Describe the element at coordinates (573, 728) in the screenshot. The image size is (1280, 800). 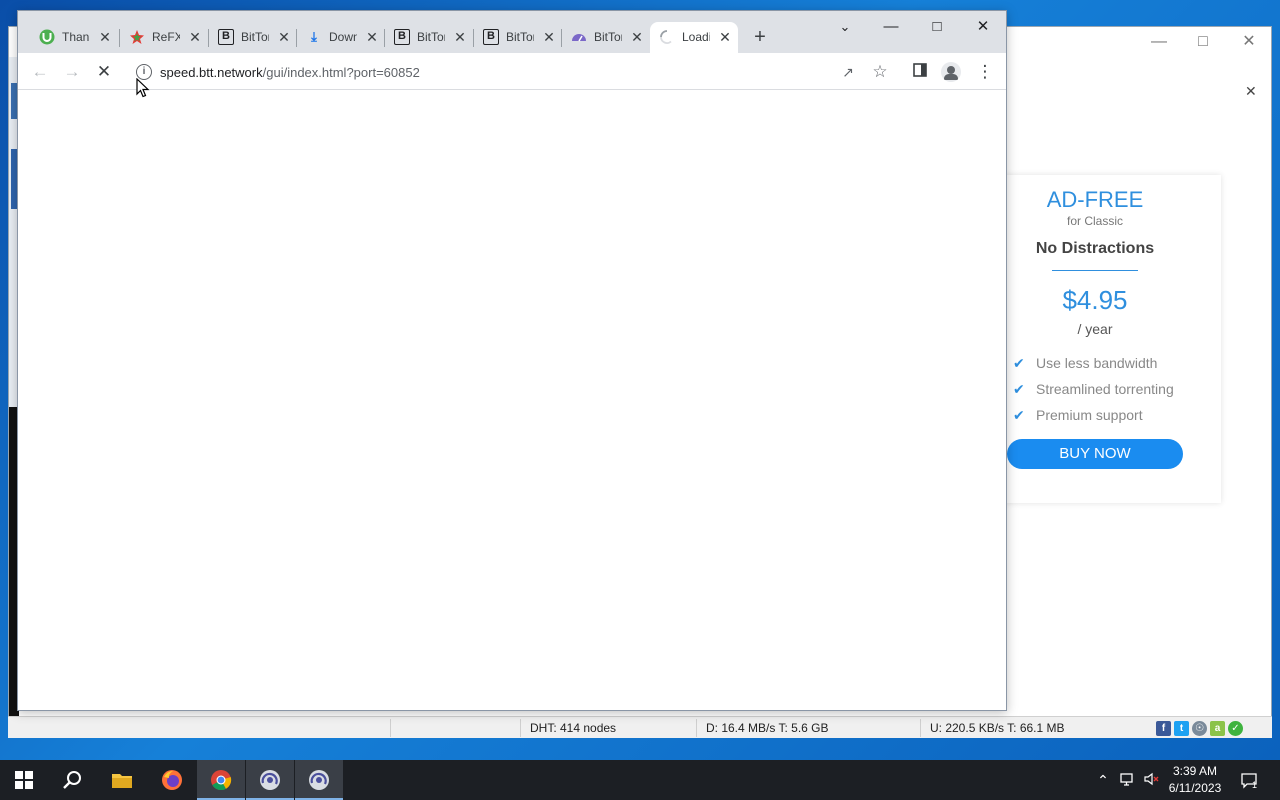
I see `dht-status: DHT: 414 nodes` at that location.